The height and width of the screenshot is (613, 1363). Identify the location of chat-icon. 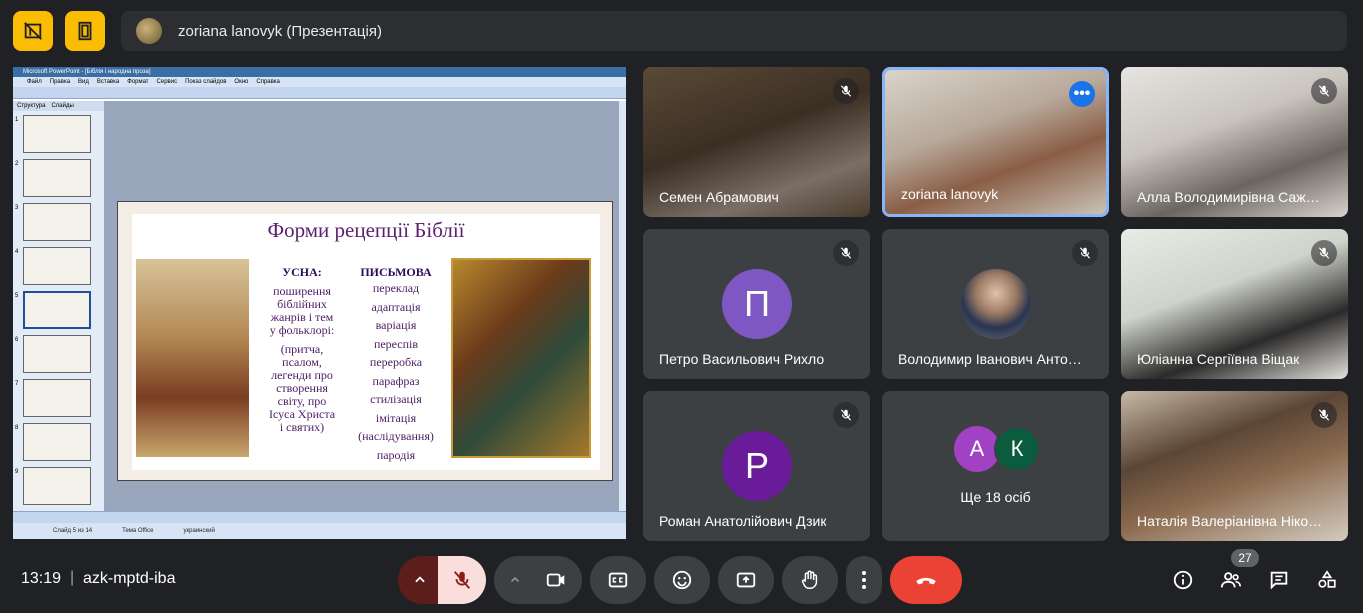
(1279, 580).